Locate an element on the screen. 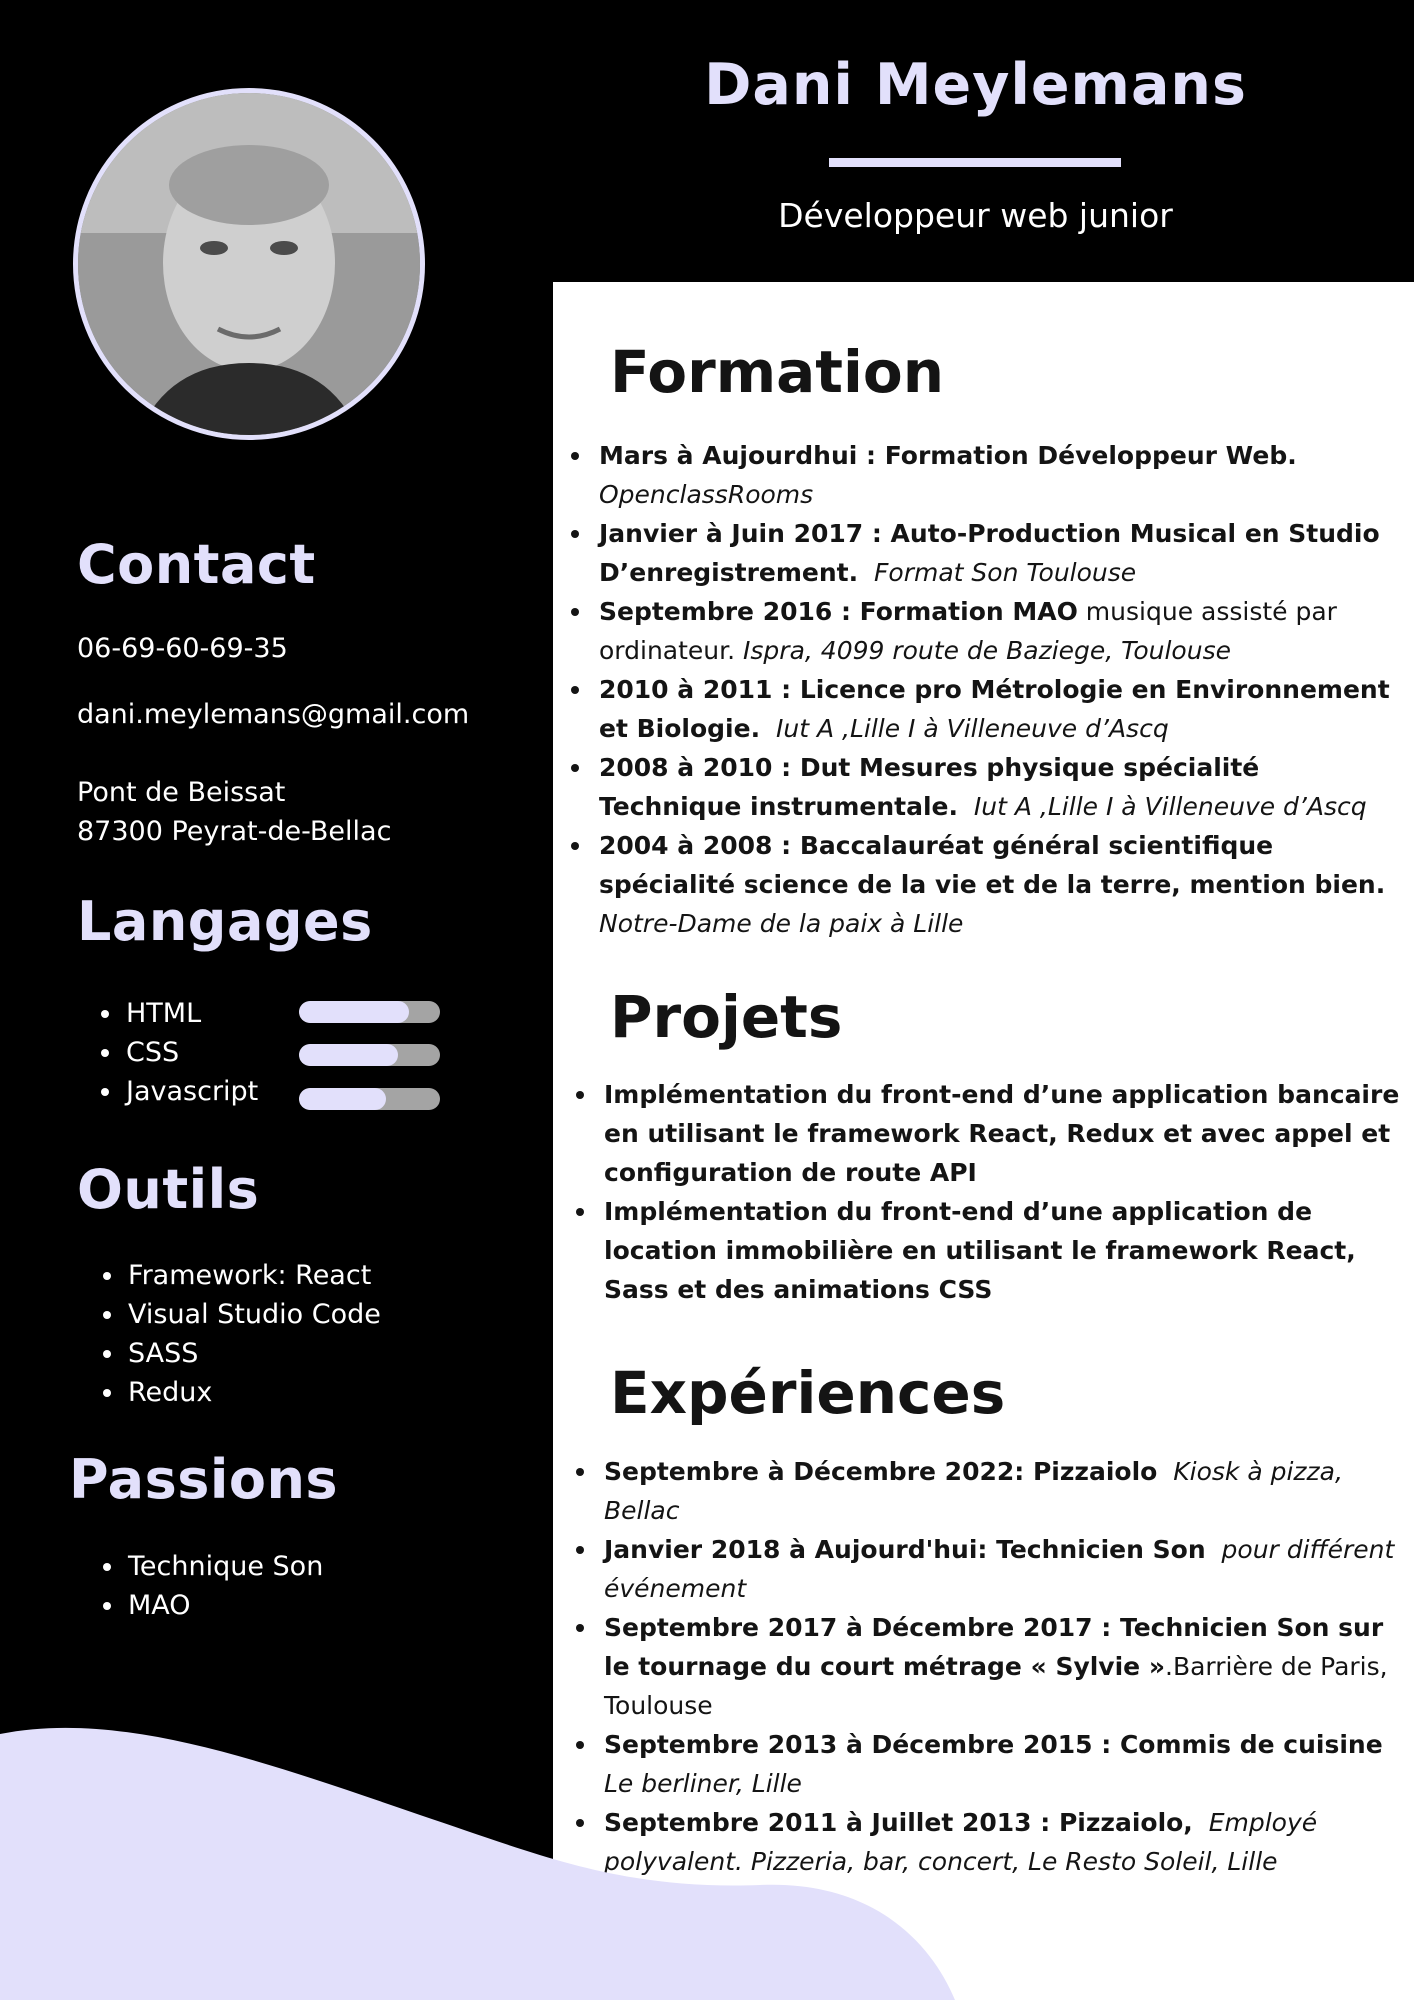 The image size is (1414, 2000). outil-item: SASS is located at coordinates (230, 1353).